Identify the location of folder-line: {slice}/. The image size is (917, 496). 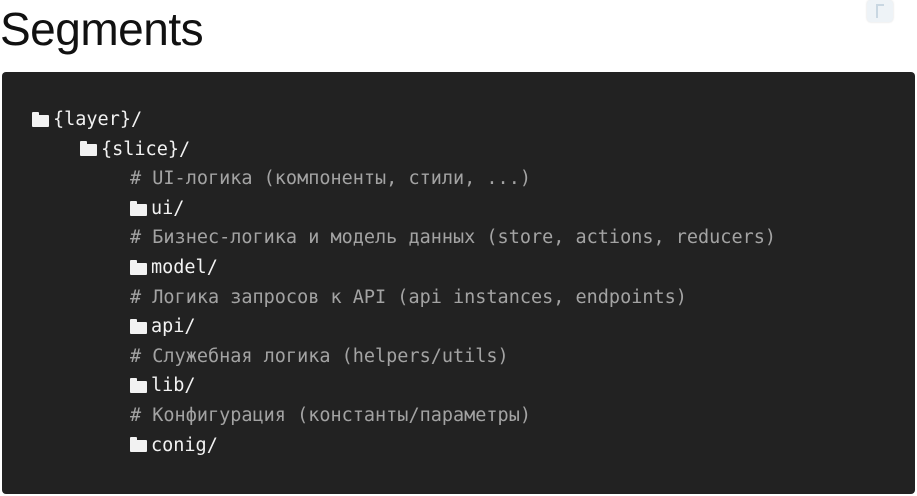
(404, 150).